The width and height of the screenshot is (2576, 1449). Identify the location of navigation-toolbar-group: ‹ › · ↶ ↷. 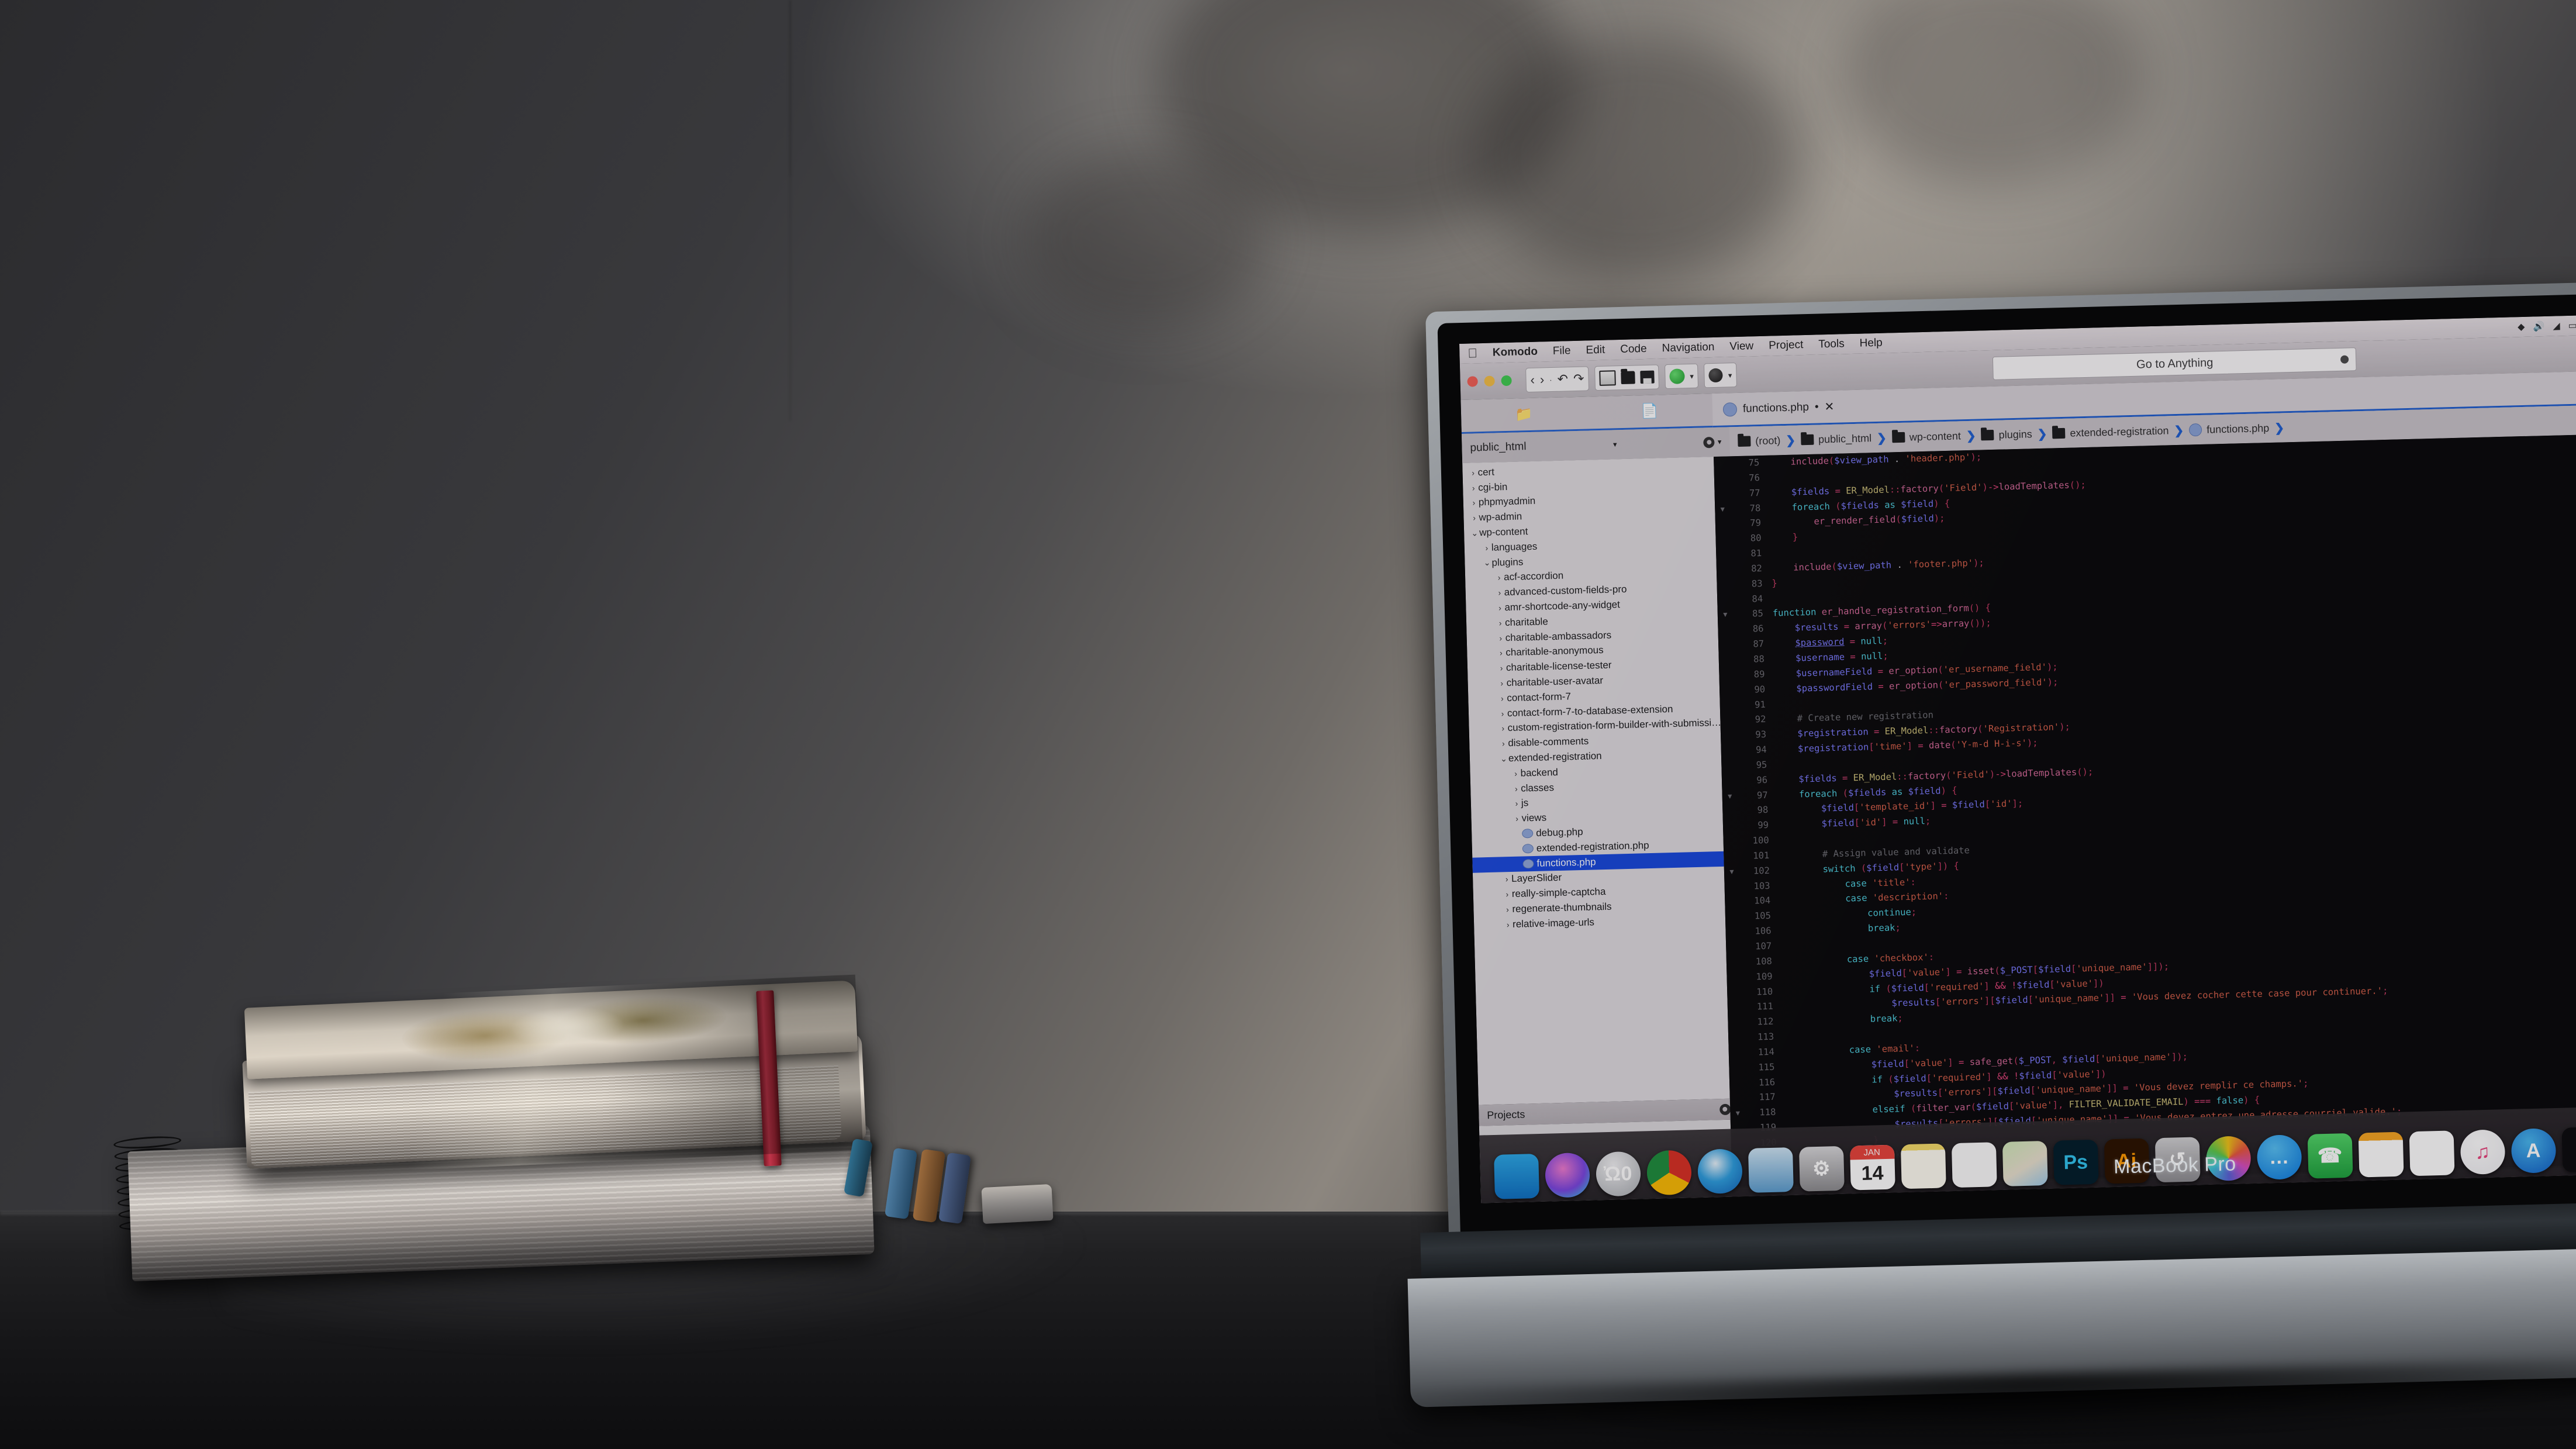
(1557, 379).